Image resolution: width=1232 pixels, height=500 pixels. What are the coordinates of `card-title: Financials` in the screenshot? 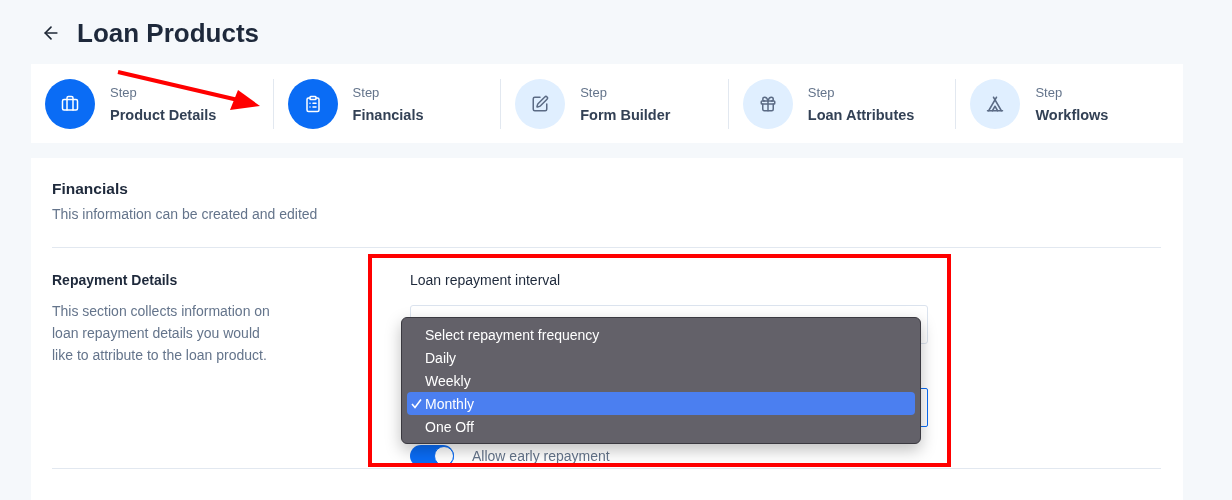 It's located at (90, 189).